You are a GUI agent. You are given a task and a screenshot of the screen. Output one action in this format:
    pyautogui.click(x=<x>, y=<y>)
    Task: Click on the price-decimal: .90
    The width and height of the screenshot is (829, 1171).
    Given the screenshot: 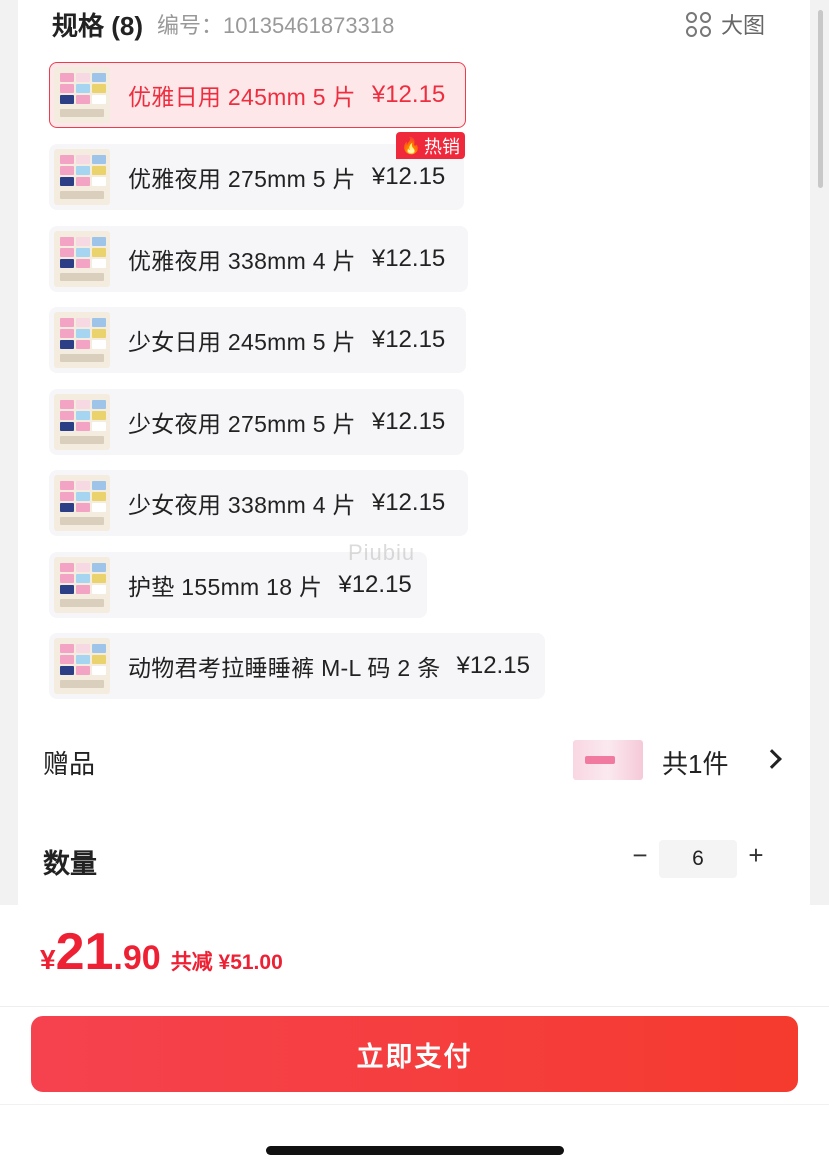 What is the action you would take?
    pyautogui.click(x=137, y=958)
    